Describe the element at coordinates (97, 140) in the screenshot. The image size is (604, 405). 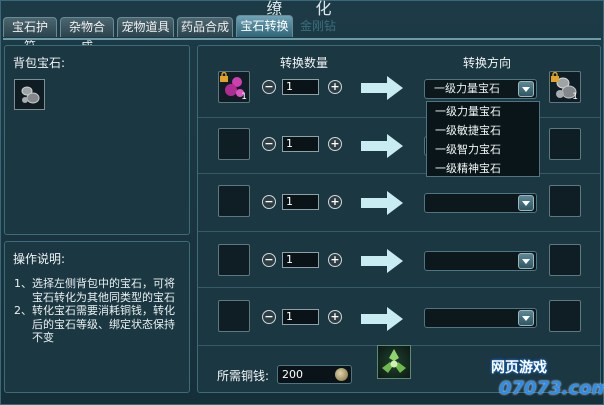
I see `bag-panel: 背包宝石:` at that location.